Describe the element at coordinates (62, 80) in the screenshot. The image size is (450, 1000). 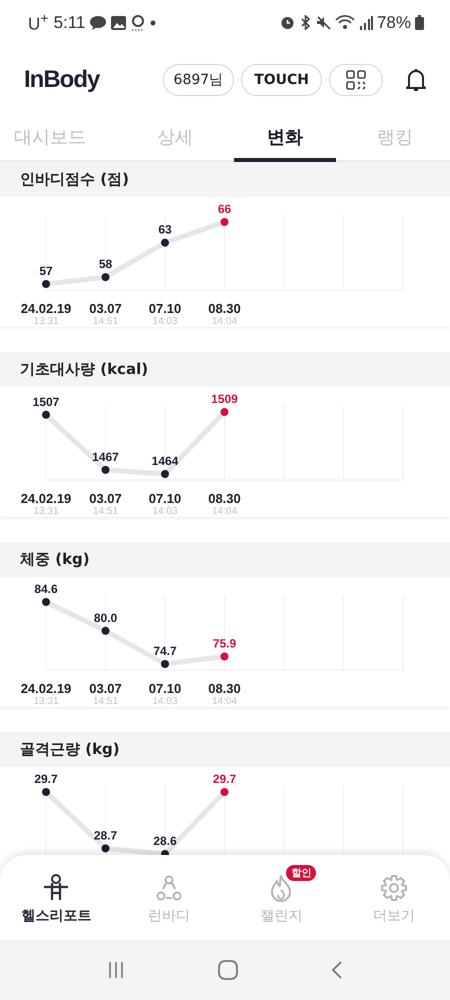
I see `app-logo: InBody` at that location.